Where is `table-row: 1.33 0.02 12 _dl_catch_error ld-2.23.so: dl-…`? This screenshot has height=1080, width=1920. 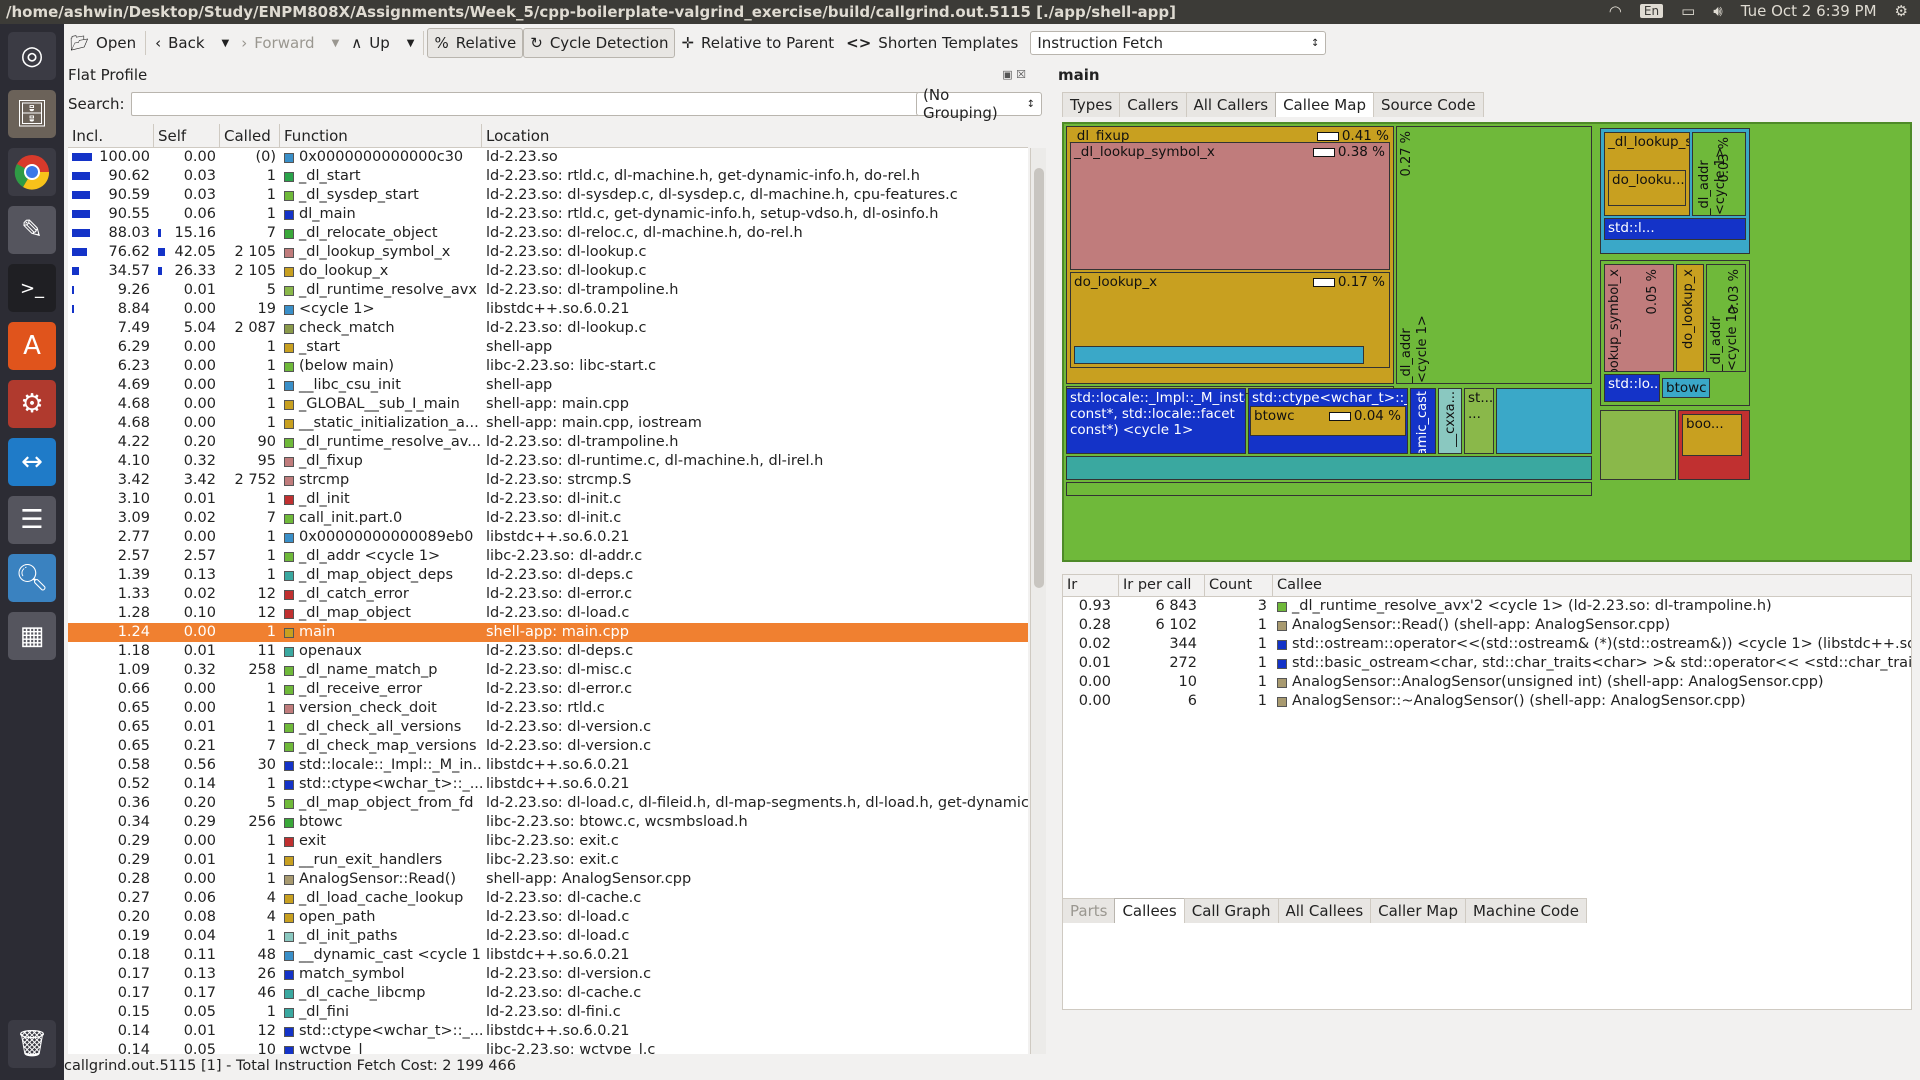 table-row: 1.33 0.02 12 _dl_catch_error ld-2.23.so: dl-… is located at coordinates (548, 594).